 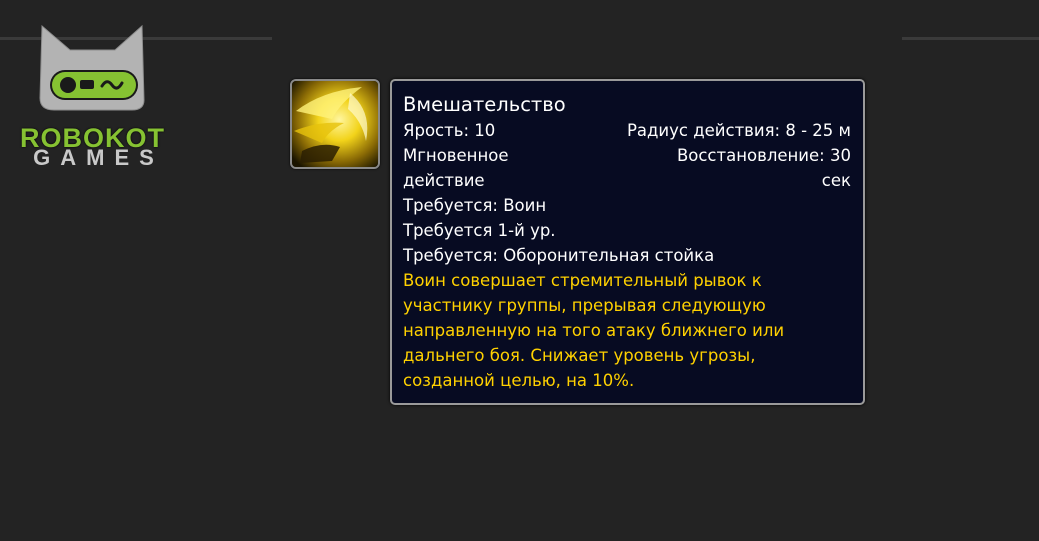 I want to click on spell-icon-intervene, so click(x=335, y=124).